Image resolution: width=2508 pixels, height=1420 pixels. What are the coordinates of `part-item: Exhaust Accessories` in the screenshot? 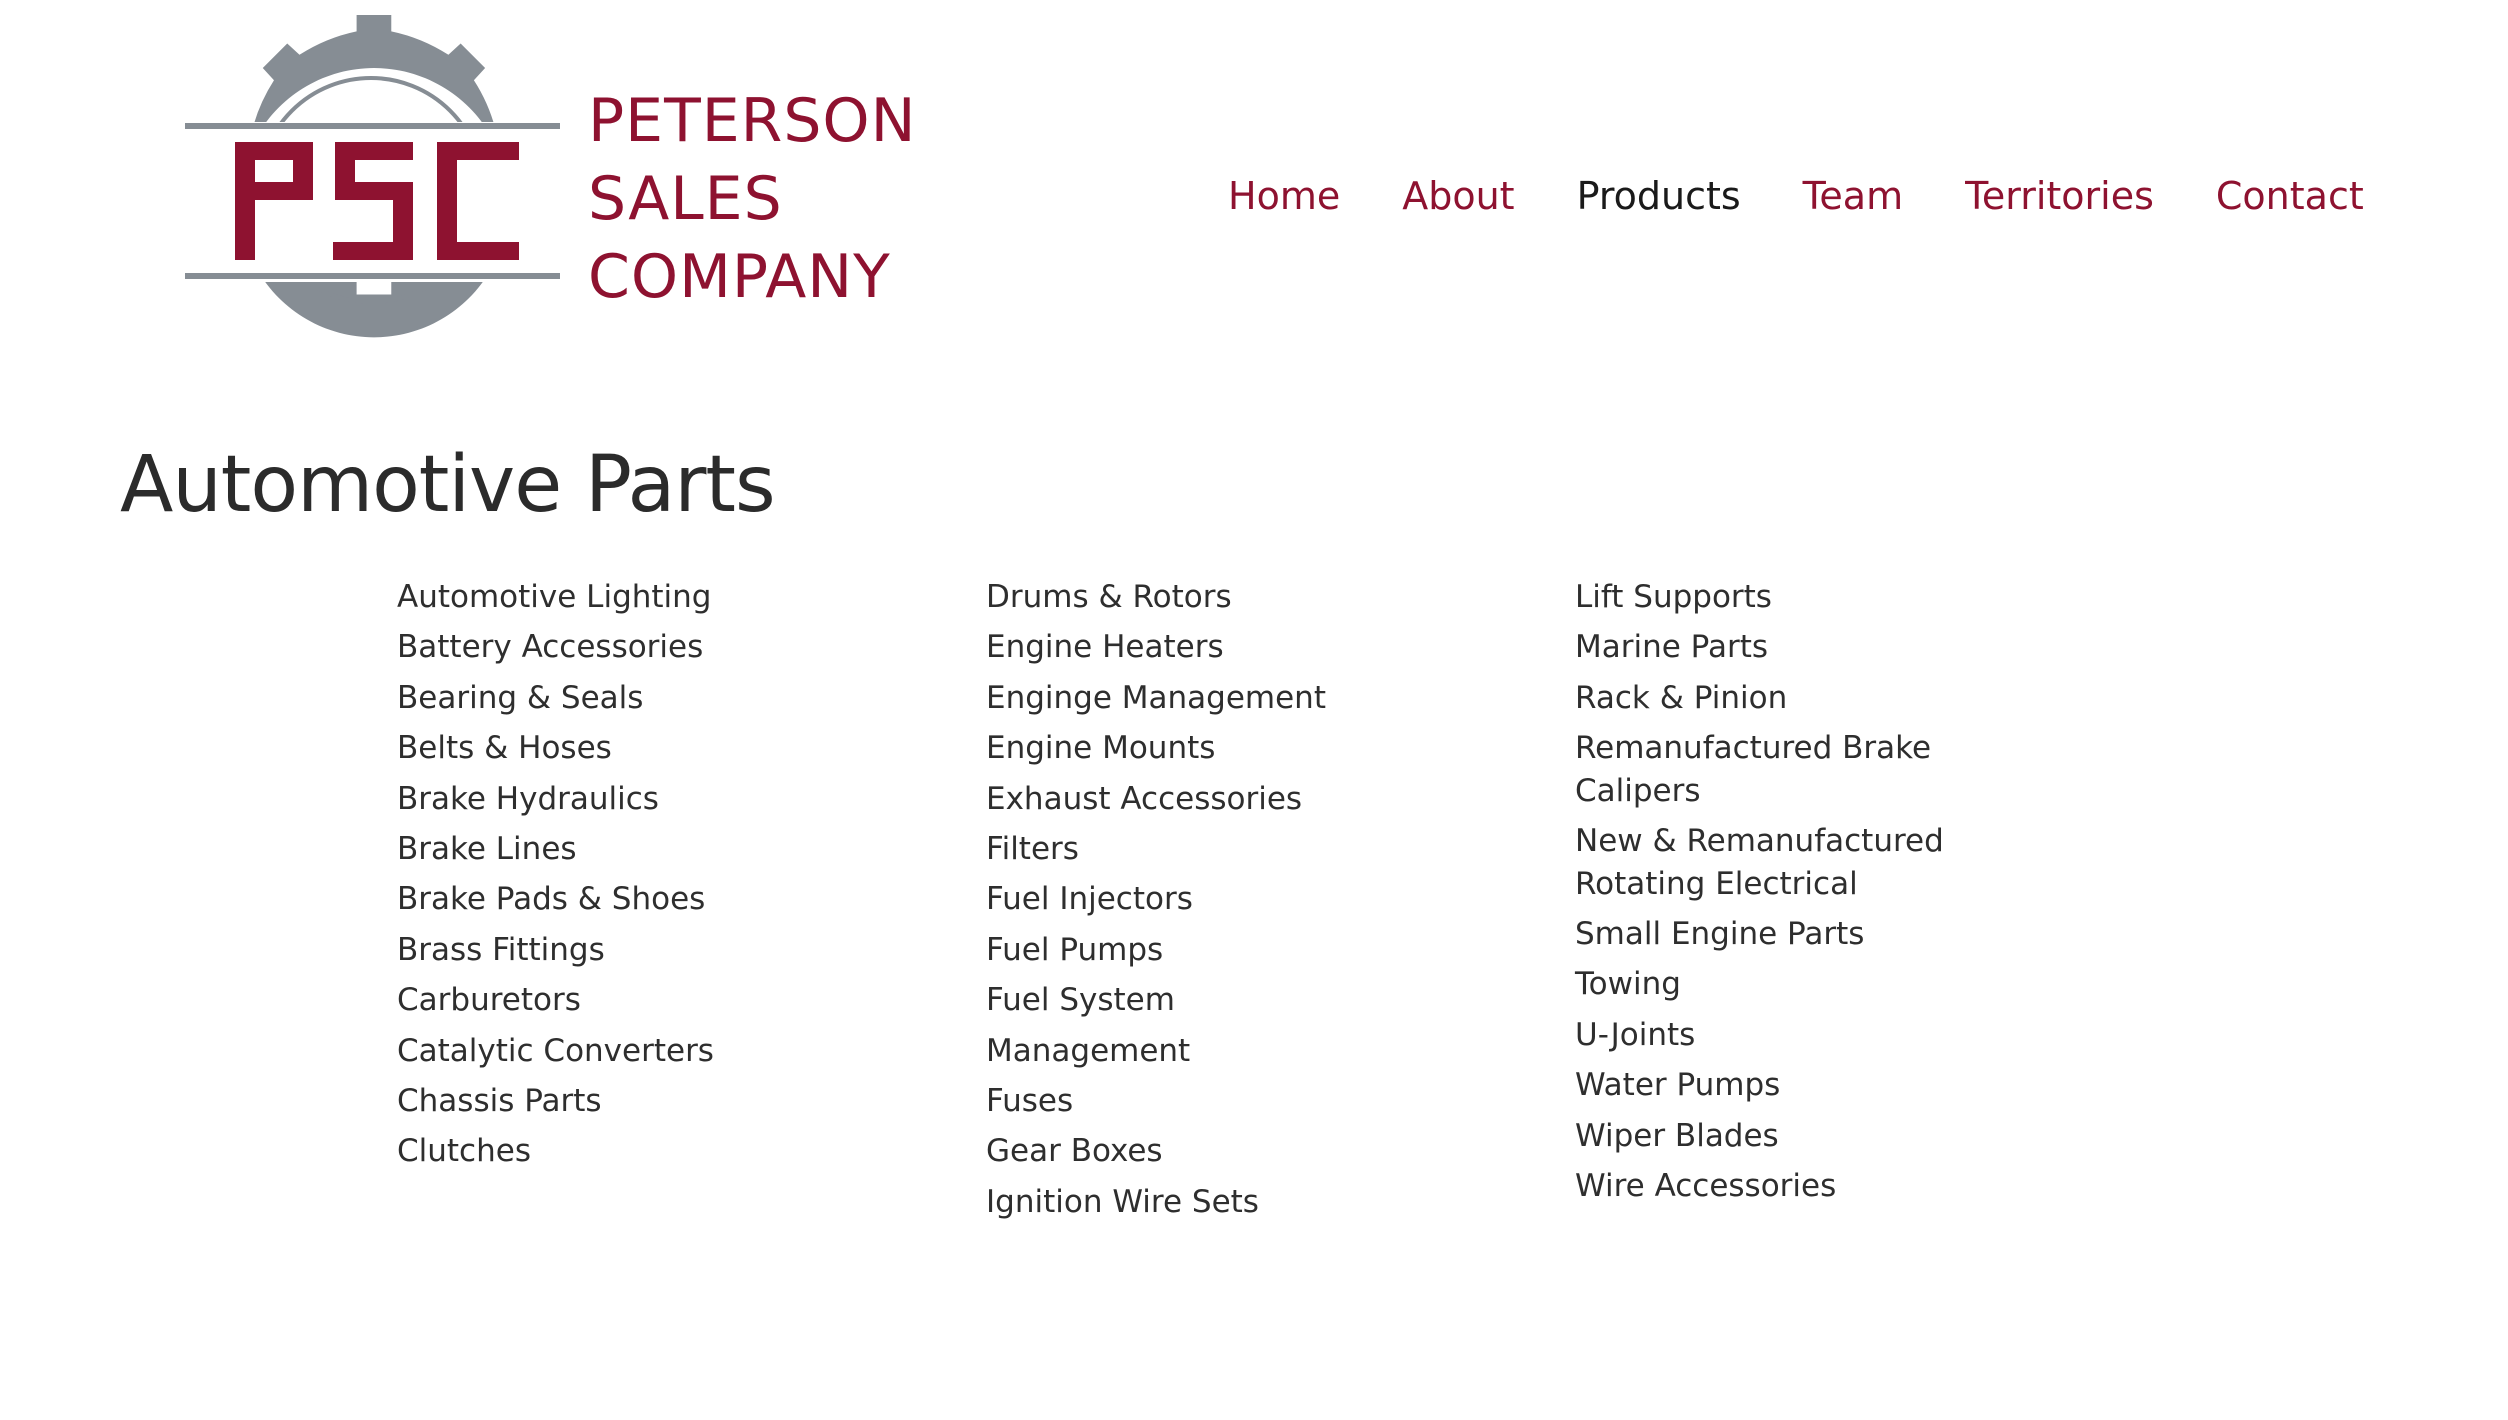 It's located at (1196, 799).